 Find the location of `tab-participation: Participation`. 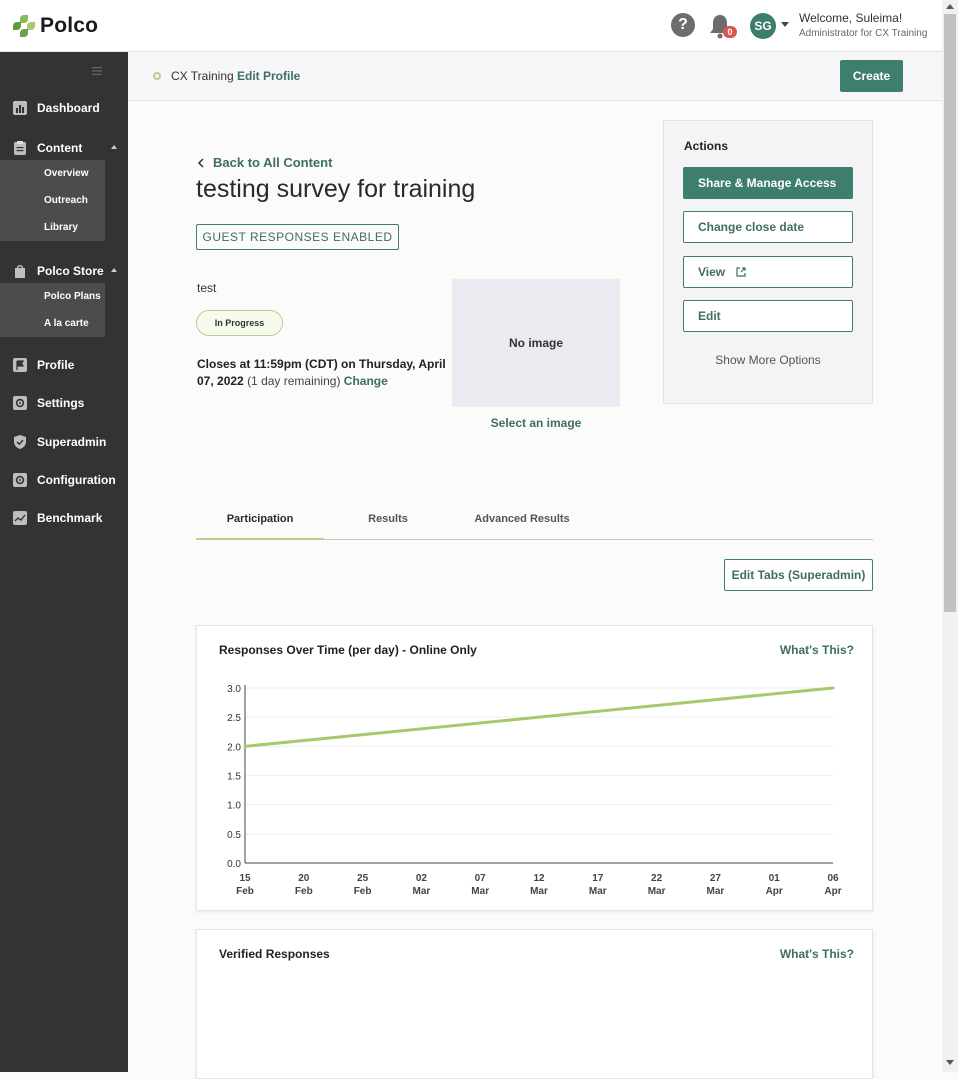

tab-participation: Participation is located at coordinates (260, 522).